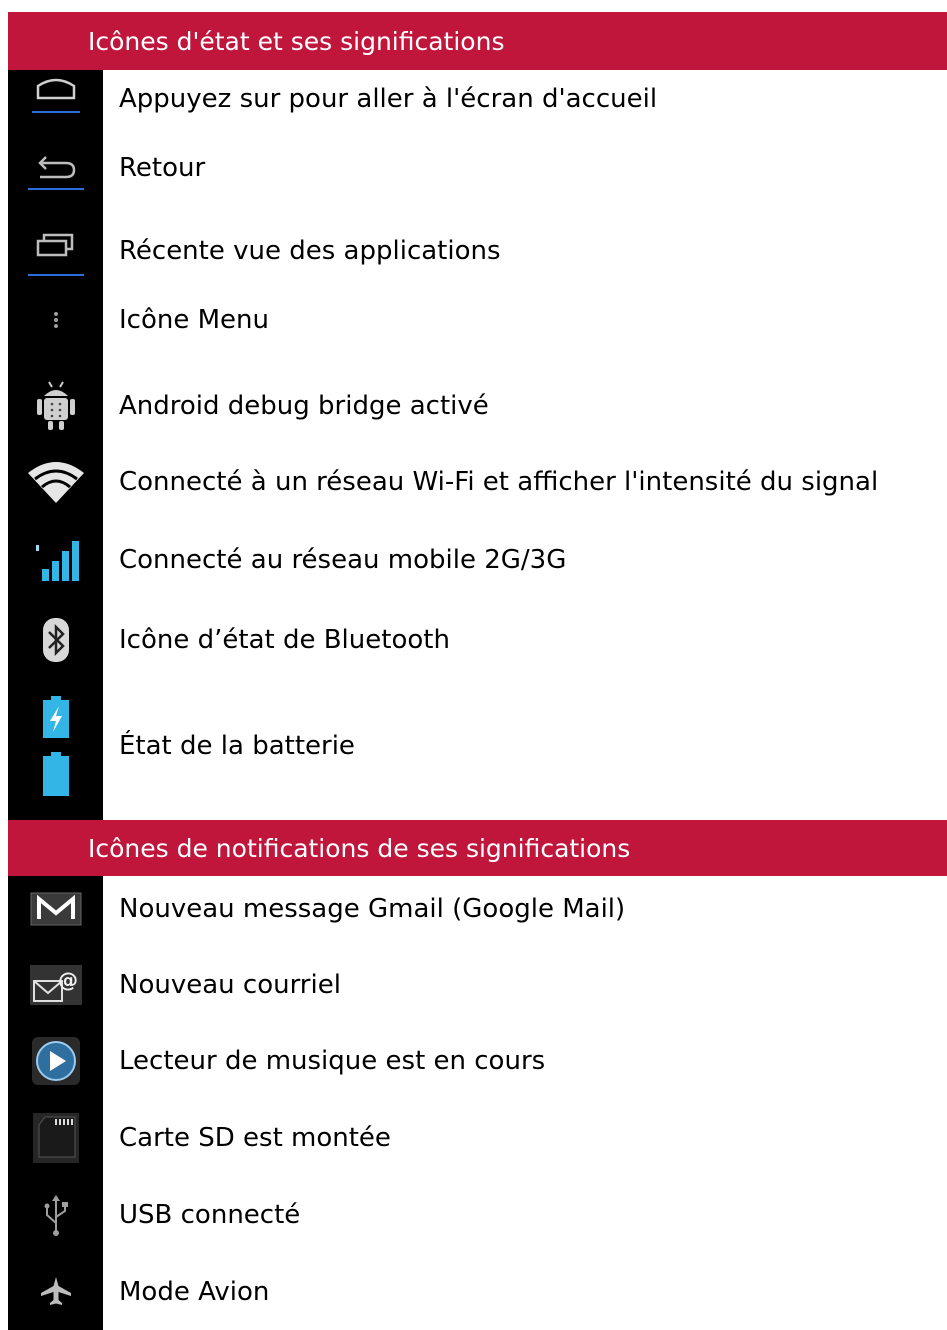  What do you see at coordinates (55, 99) in the screenshot?
I see `home-icon` at bounding box center [55, 99].